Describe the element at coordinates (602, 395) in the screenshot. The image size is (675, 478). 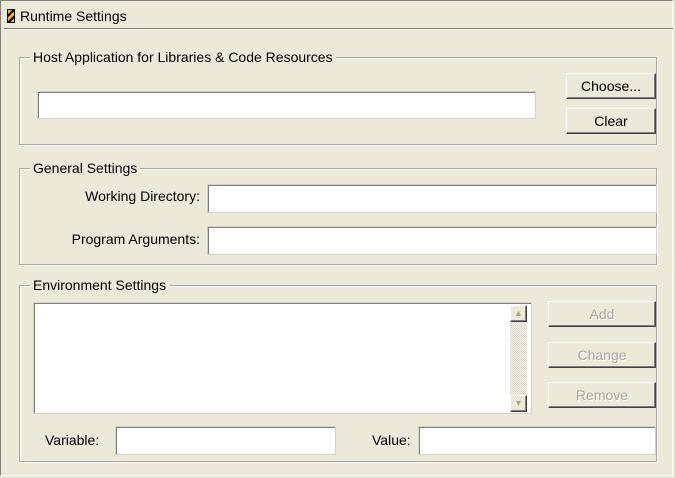
I see `remove-button: Remove` at that location.